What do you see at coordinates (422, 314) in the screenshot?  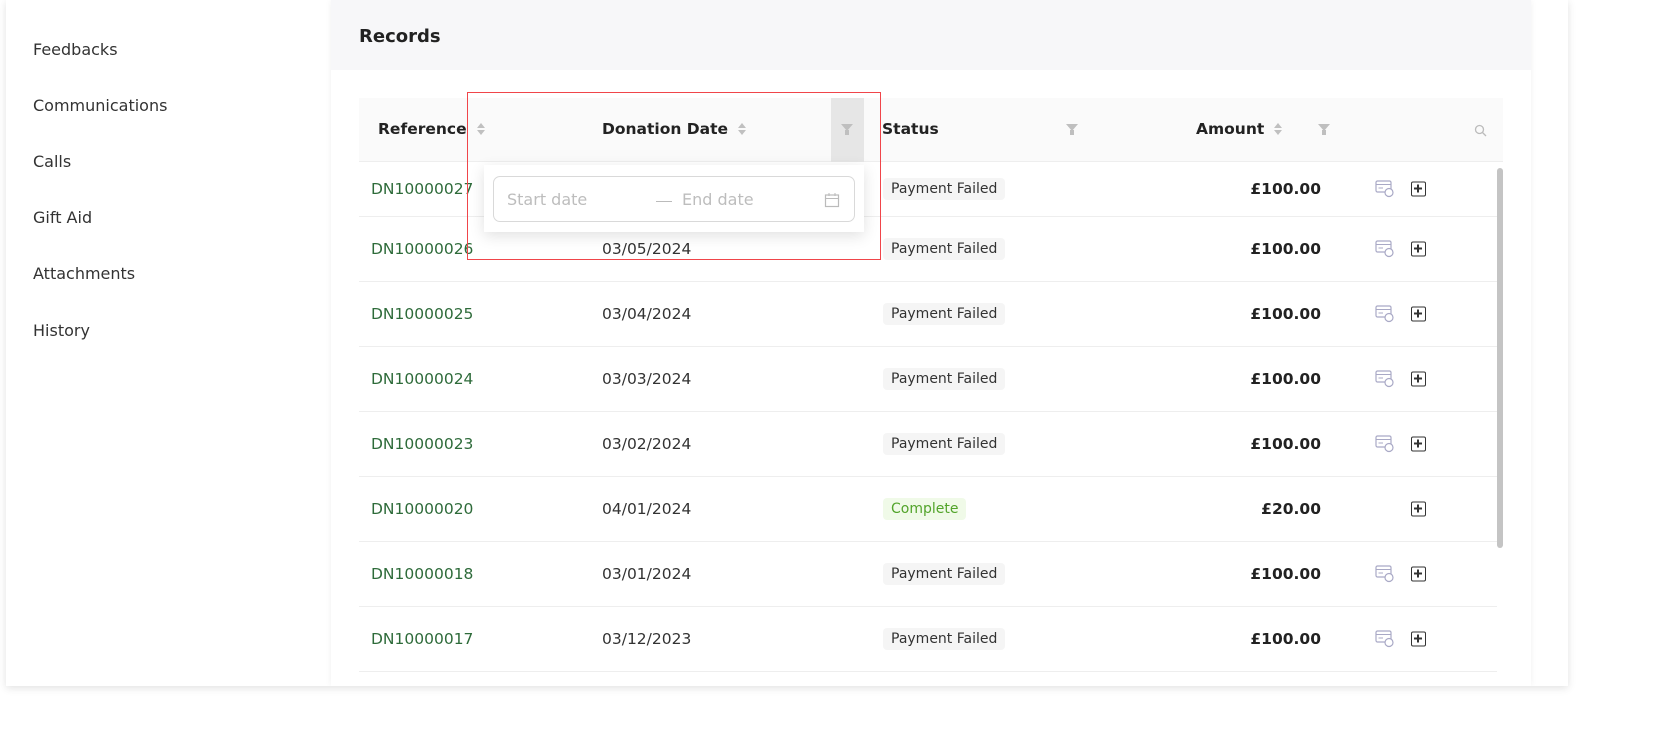 I see `reference-link: DN10000025` at bounding box center [422, 314].